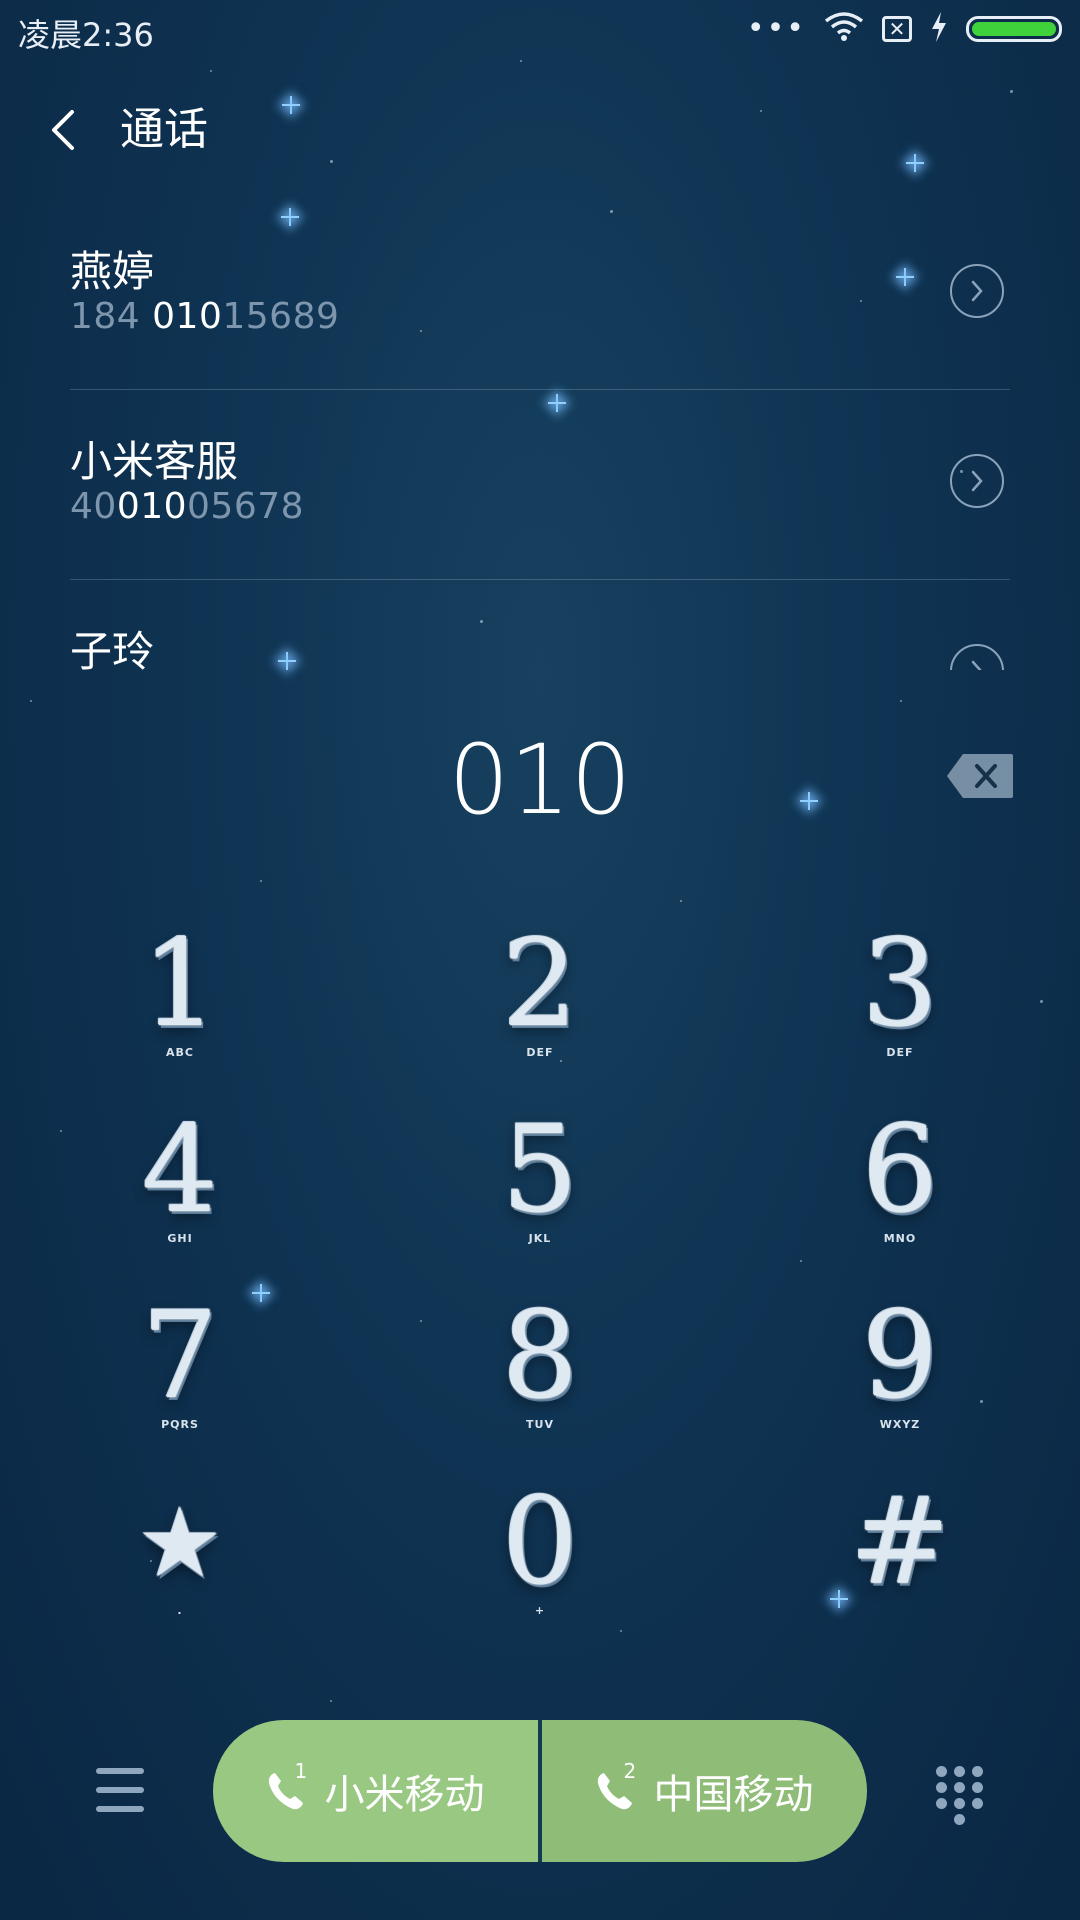  What do you see at coordinates (540, 295) in the screenshot?
I see `contact-row: 燕婷 184 01015689` at bounding box center [540, 295].